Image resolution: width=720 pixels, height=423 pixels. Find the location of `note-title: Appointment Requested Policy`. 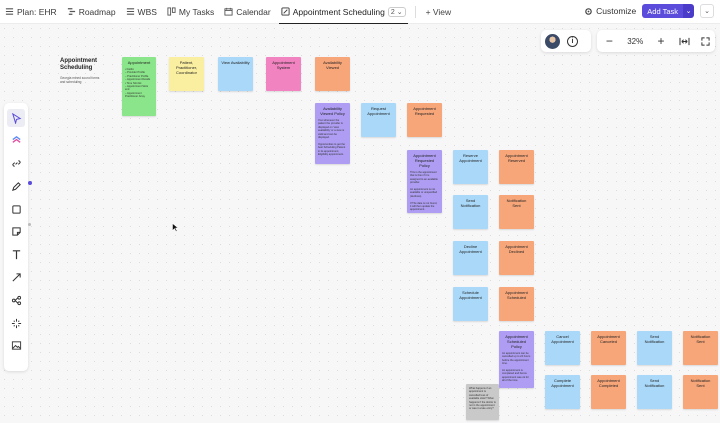

note-title: Appointment Requested Policy is located at coordinates (424, 160).